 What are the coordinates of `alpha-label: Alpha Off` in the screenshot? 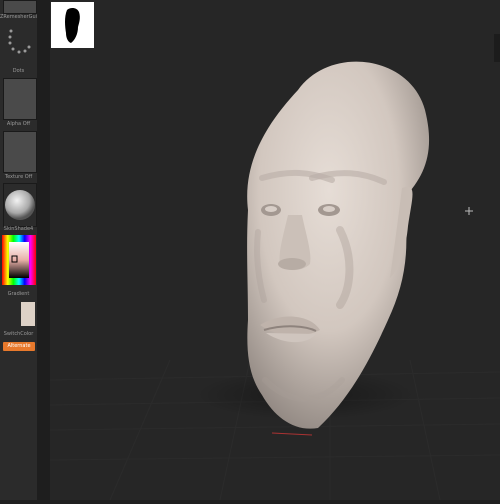 It's located at (18, 124).